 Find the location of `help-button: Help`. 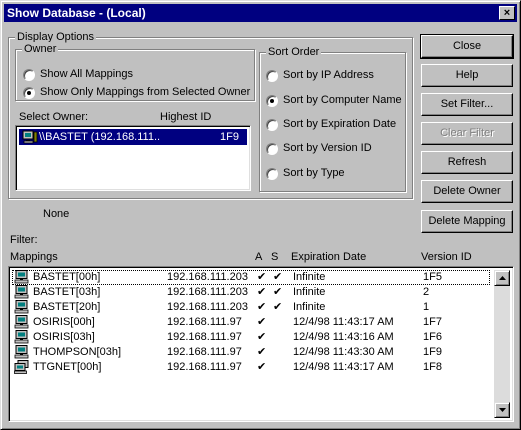

help-button: Help is located at coordinates (467, 75).